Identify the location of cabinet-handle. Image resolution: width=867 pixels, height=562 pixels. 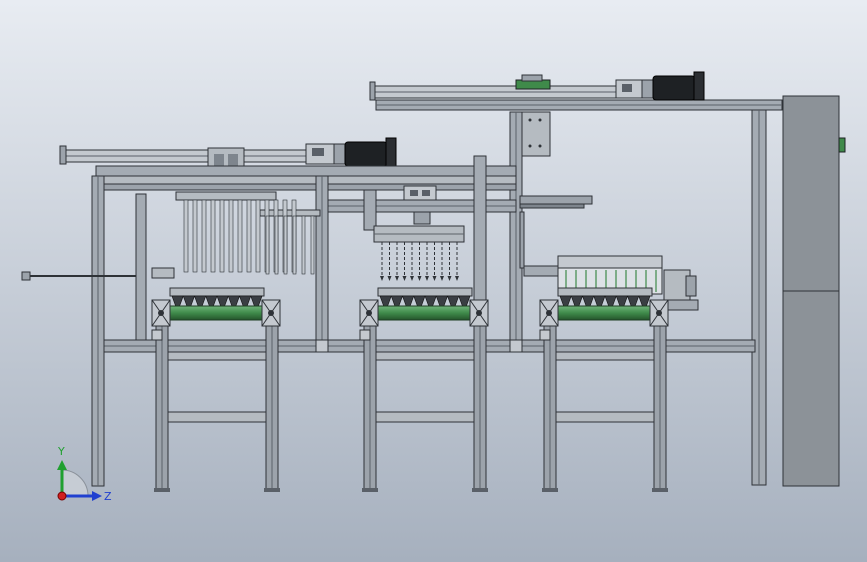
(842, 145).